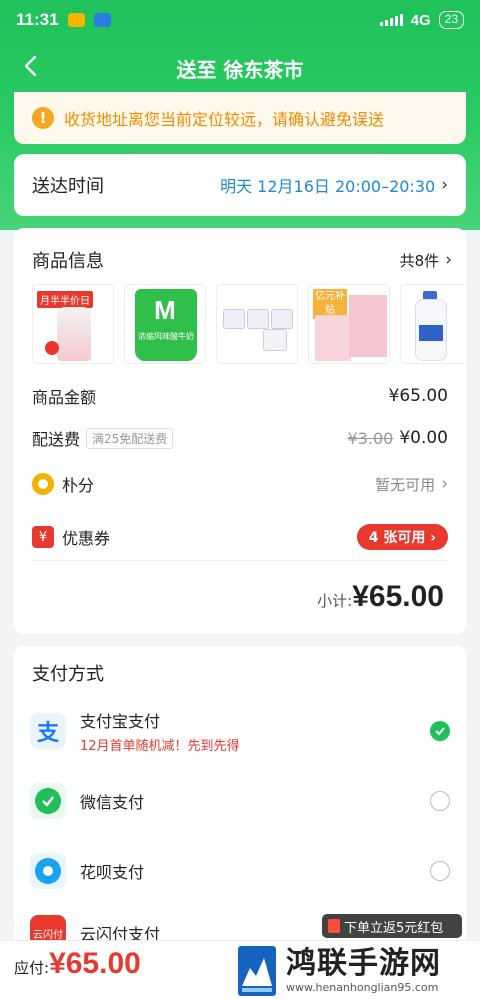 This screenshot has height=999, width=480. What do you see at coordinates (335, 601) in the screenshot?
I see `subtotal-label: 小计:` at bounding box center [335, 601].